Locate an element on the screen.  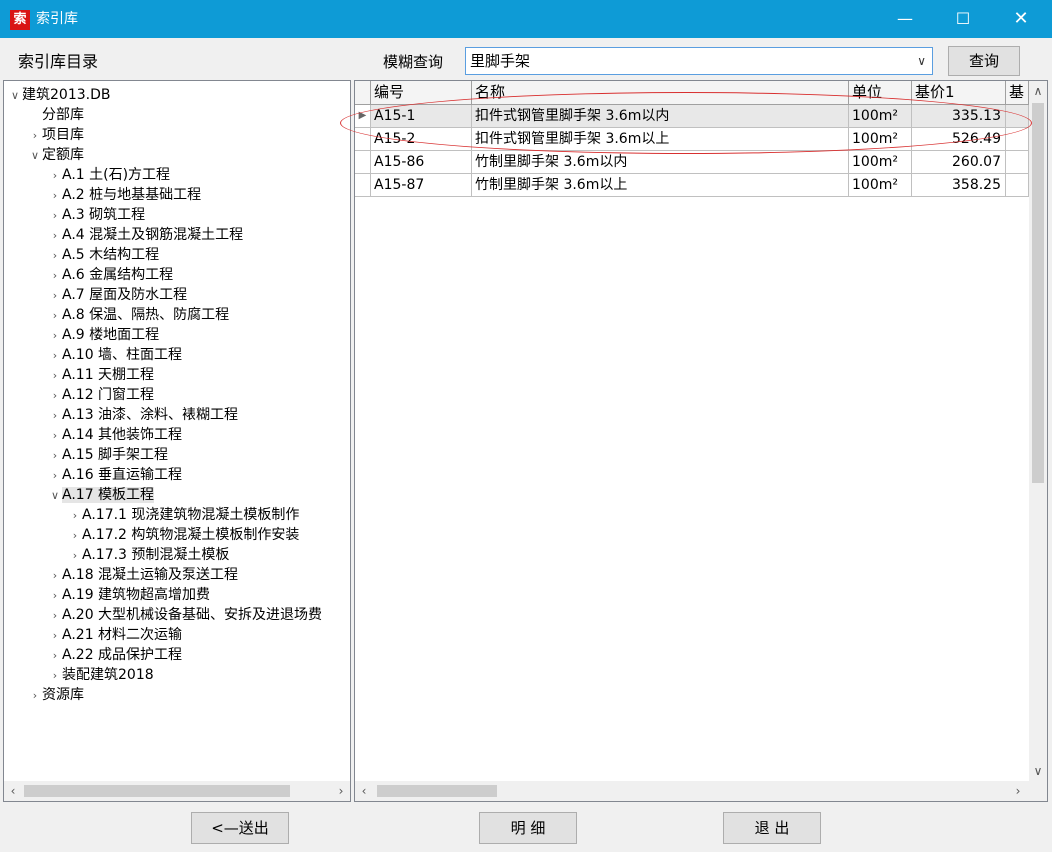
grid-vertical-scrollbar: ∧ ∨ is located at coordinates (1038, 431).